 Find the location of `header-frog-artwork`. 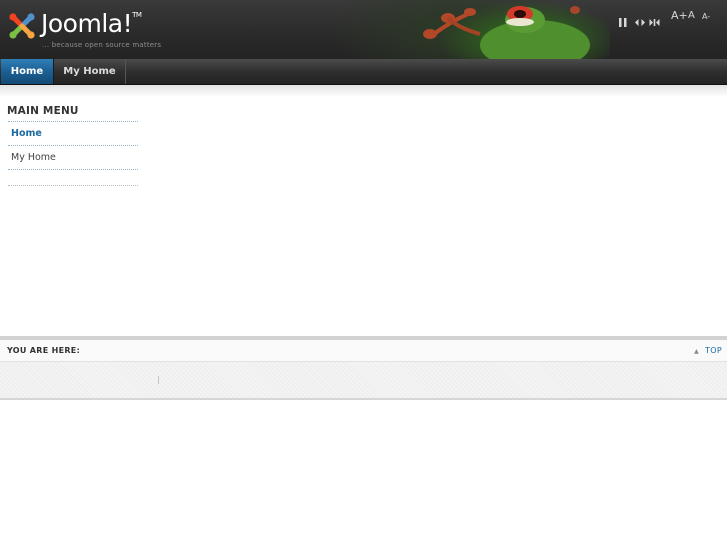

header-frog-artwork is located at coordinates (470, 29).